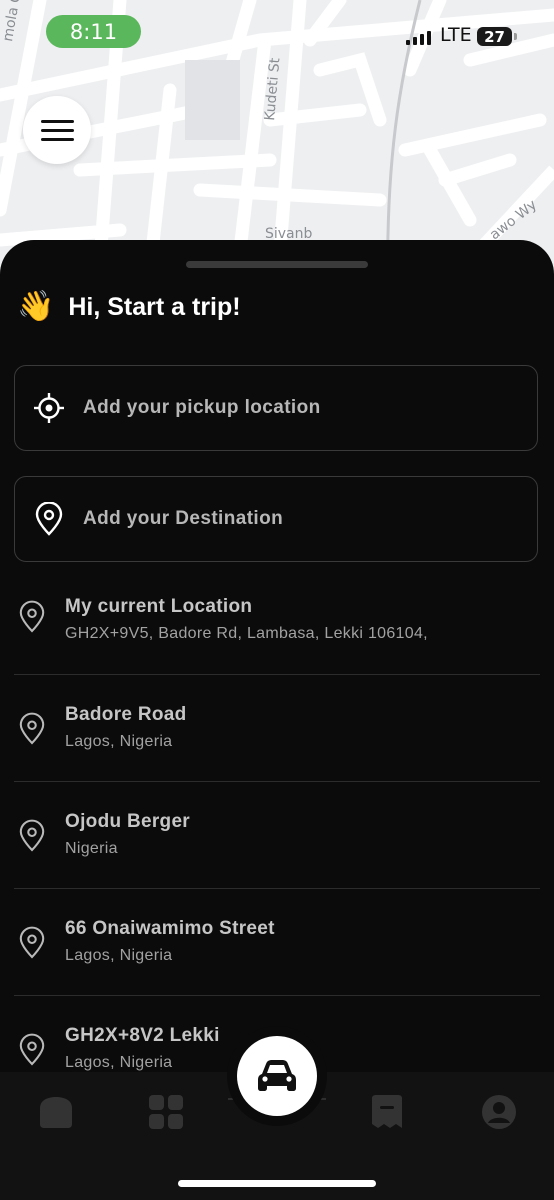  I want to click on menu-button, so click(57, 130).